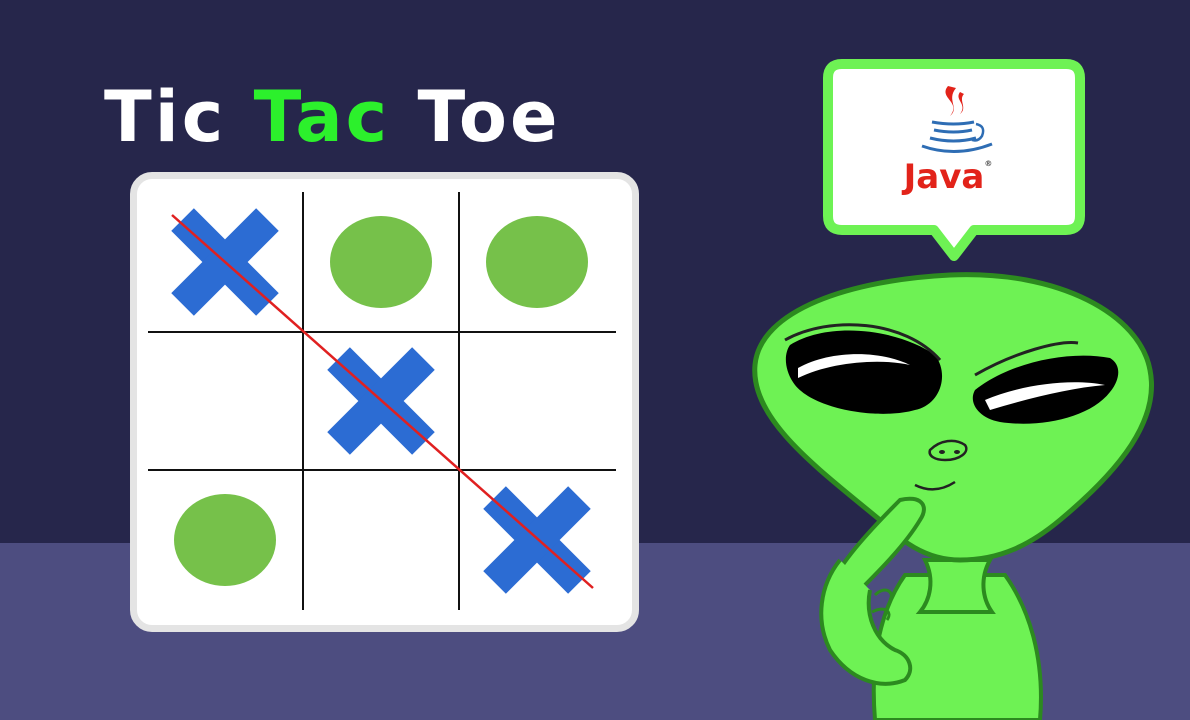 The height and width of the screenshot is (720, 1190). Describe the element at coordinates (489, 117) in the screenshot. I see `title-word-toe: Toe` at that location.